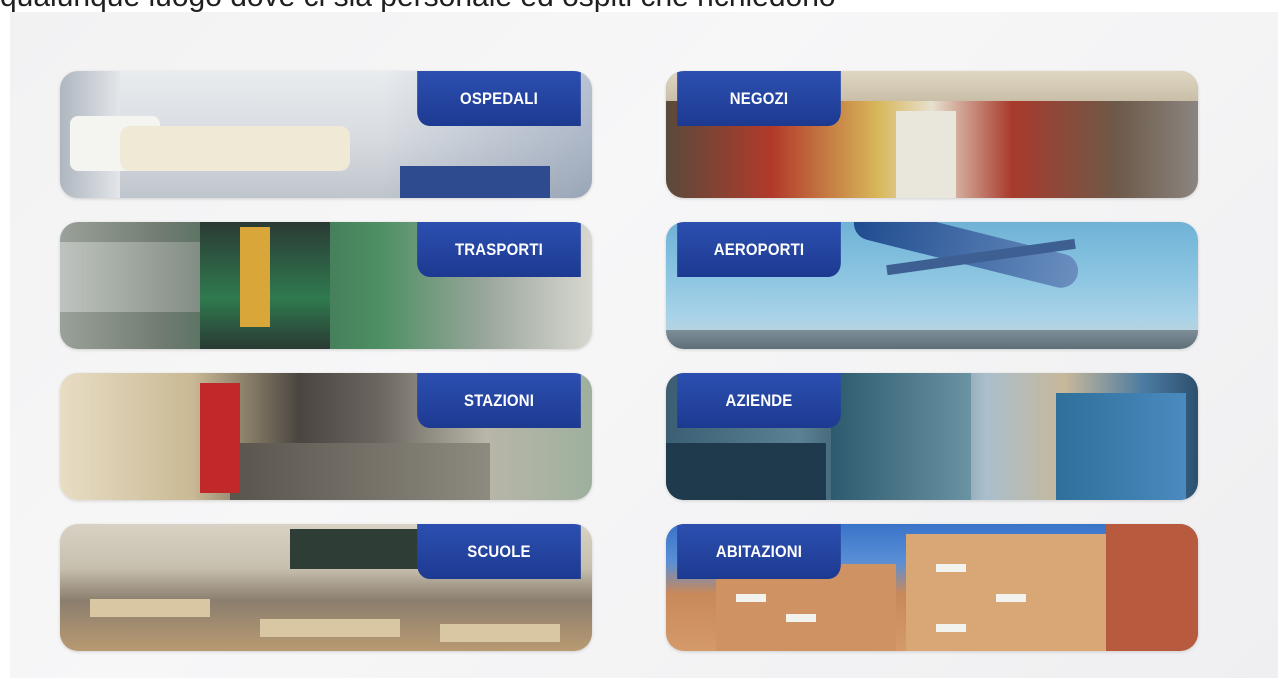  What do you see at coordinates (759, 249) in the screenshot?
I see `card-label: AEROPORTI` at bounding box center [759, 249].